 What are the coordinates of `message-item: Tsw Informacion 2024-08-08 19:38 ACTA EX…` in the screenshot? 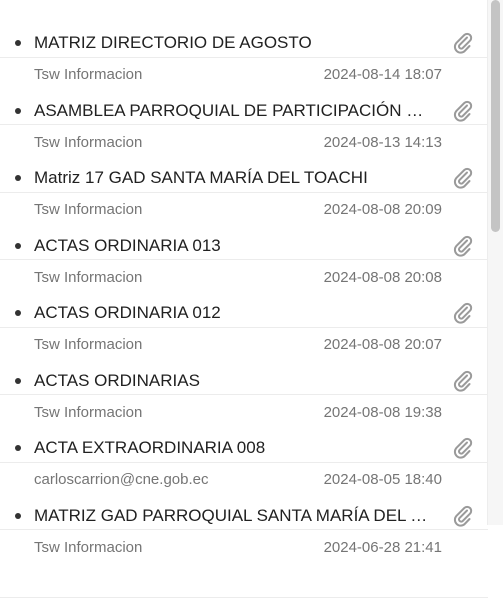 It's located at (244, 429).